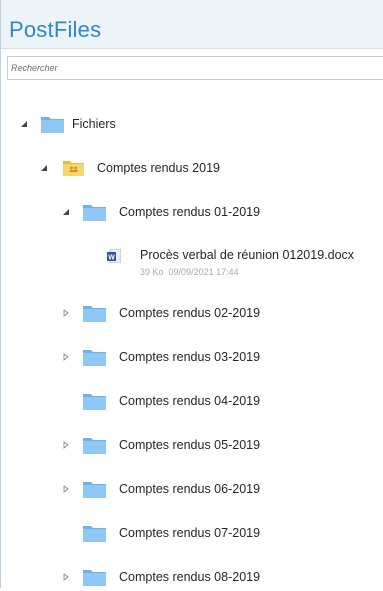 The width and height of the screenshot is (383, 591). I want to click on search-input, so click(195, 68).